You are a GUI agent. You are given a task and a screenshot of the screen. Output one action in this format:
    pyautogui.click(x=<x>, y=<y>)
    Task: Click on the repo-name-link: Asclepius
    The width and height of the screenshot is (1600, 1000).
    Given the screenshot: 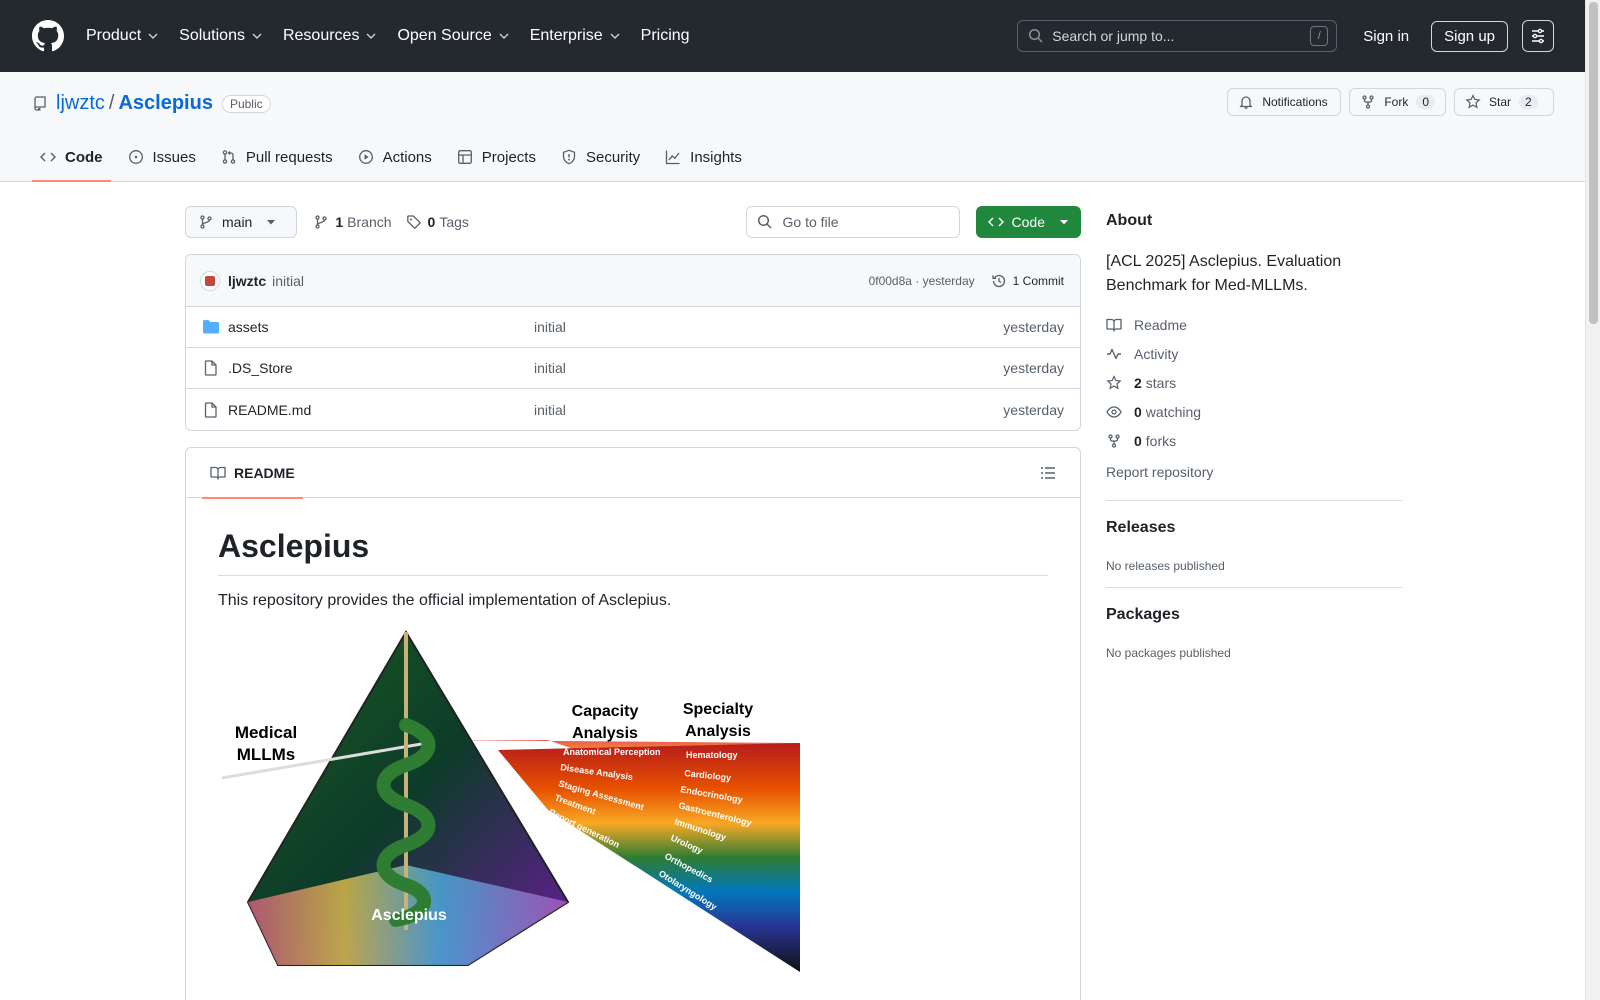 What is the action you would take?
    pyautogui.click(x=165, y=103)
    